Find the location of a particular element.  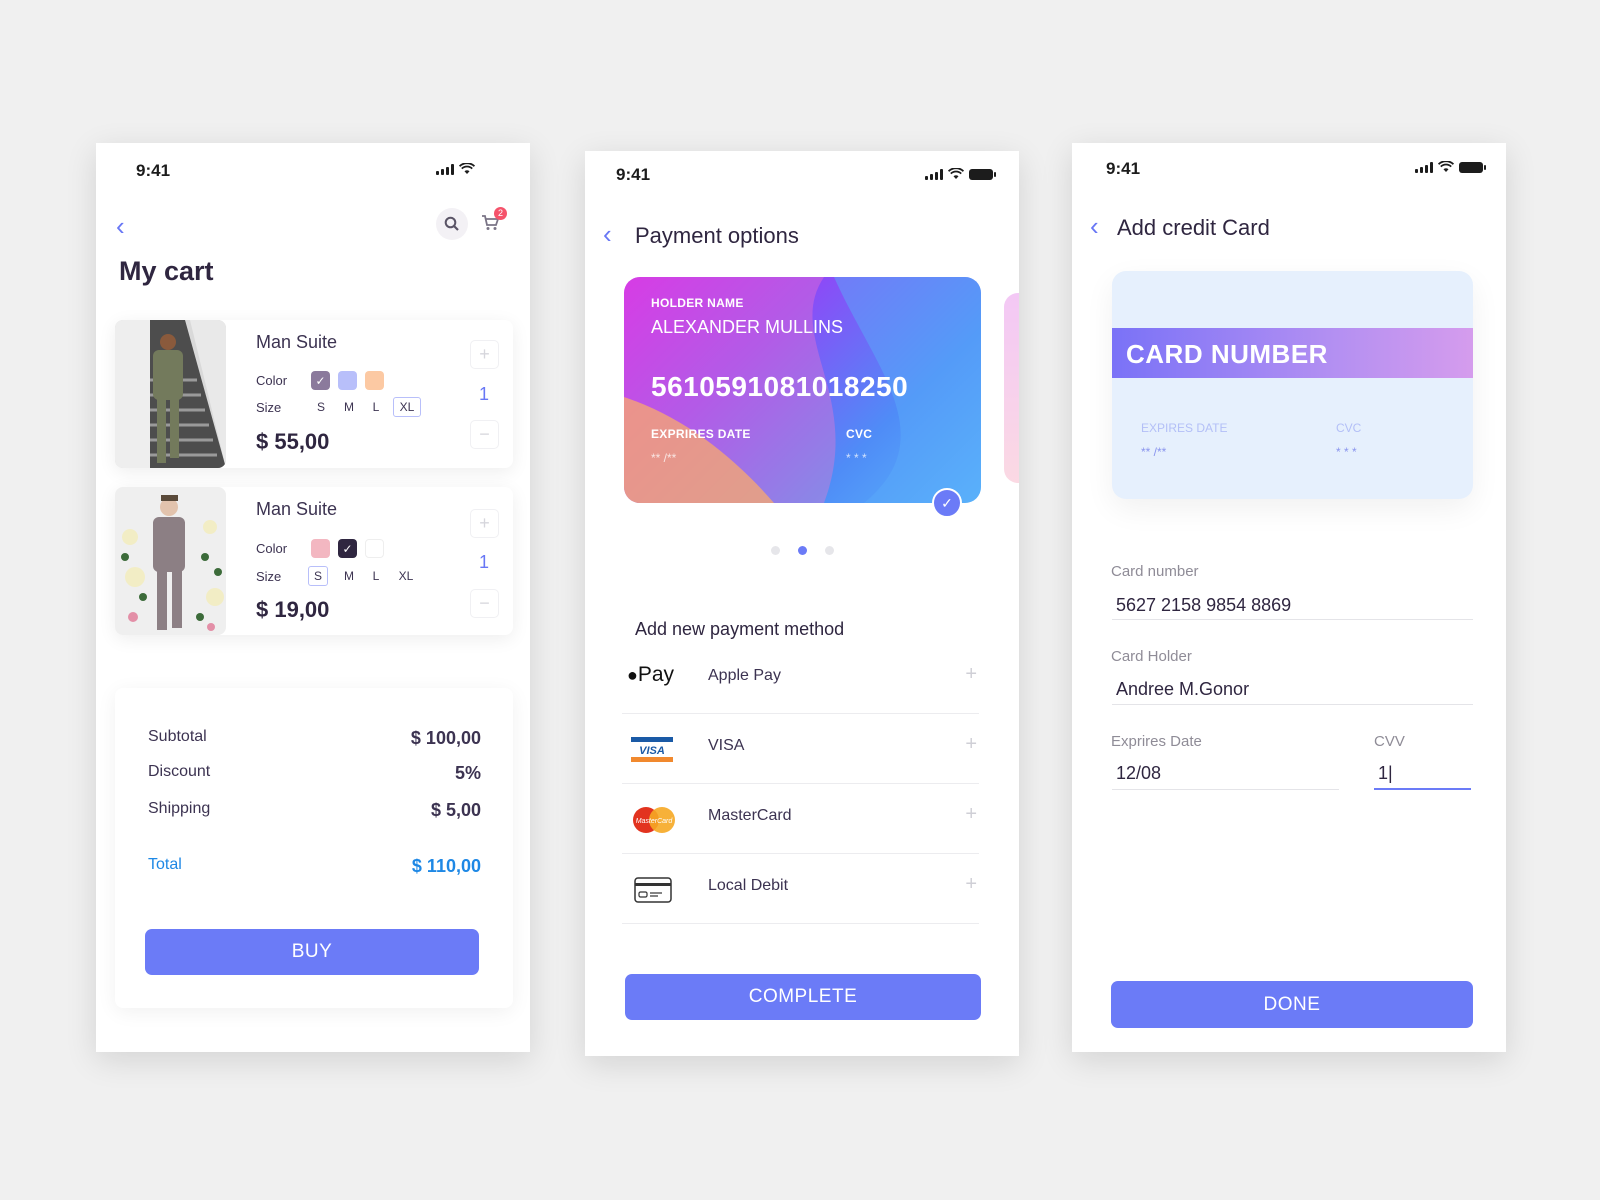

expires-date-label: Exprires Date is located at coordinates (1156, 741).